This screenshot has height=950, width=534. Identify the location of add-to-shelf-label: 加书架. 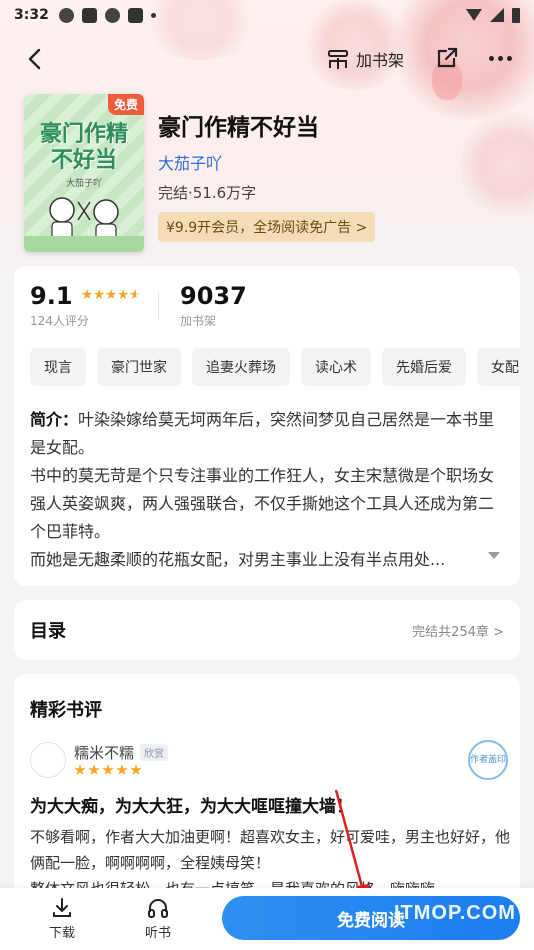
(380, 60).